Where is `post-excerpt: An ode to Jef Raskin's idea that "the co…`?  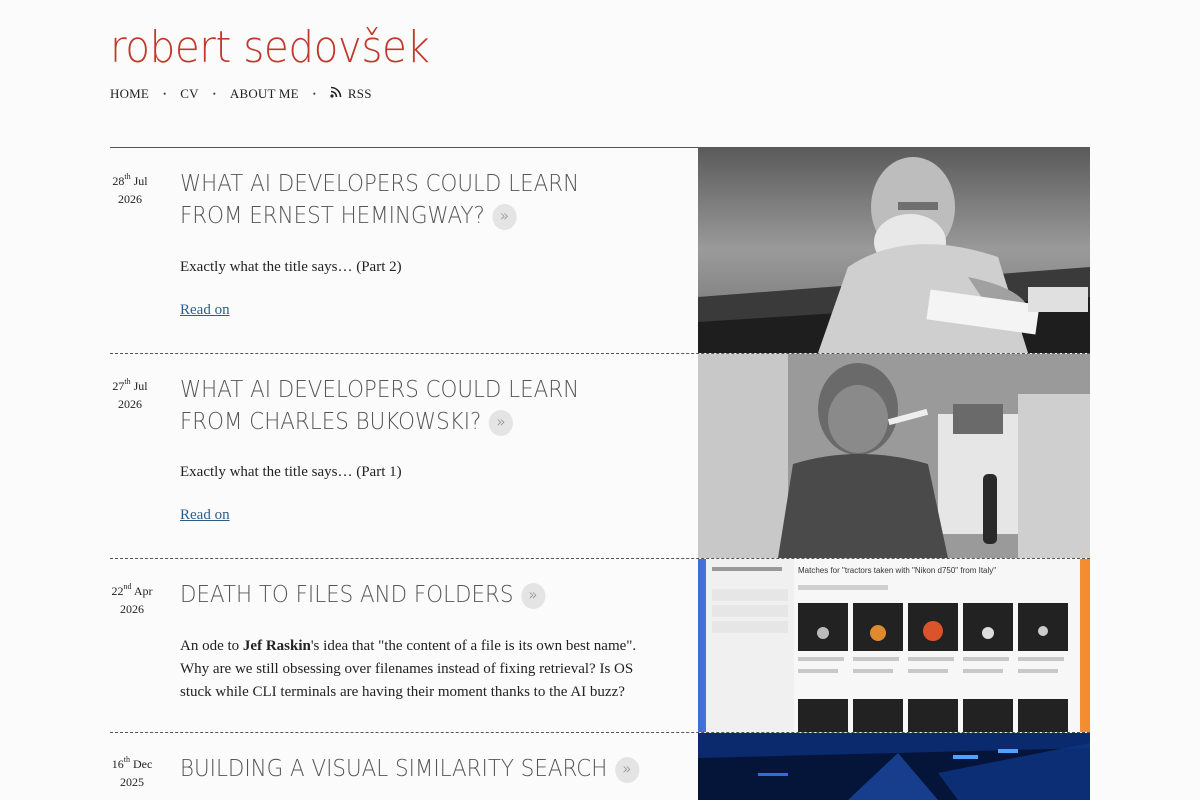 post-excerpt: An ode to Jef Raskin's idea that "the co… is located at coordinates (408, 669).